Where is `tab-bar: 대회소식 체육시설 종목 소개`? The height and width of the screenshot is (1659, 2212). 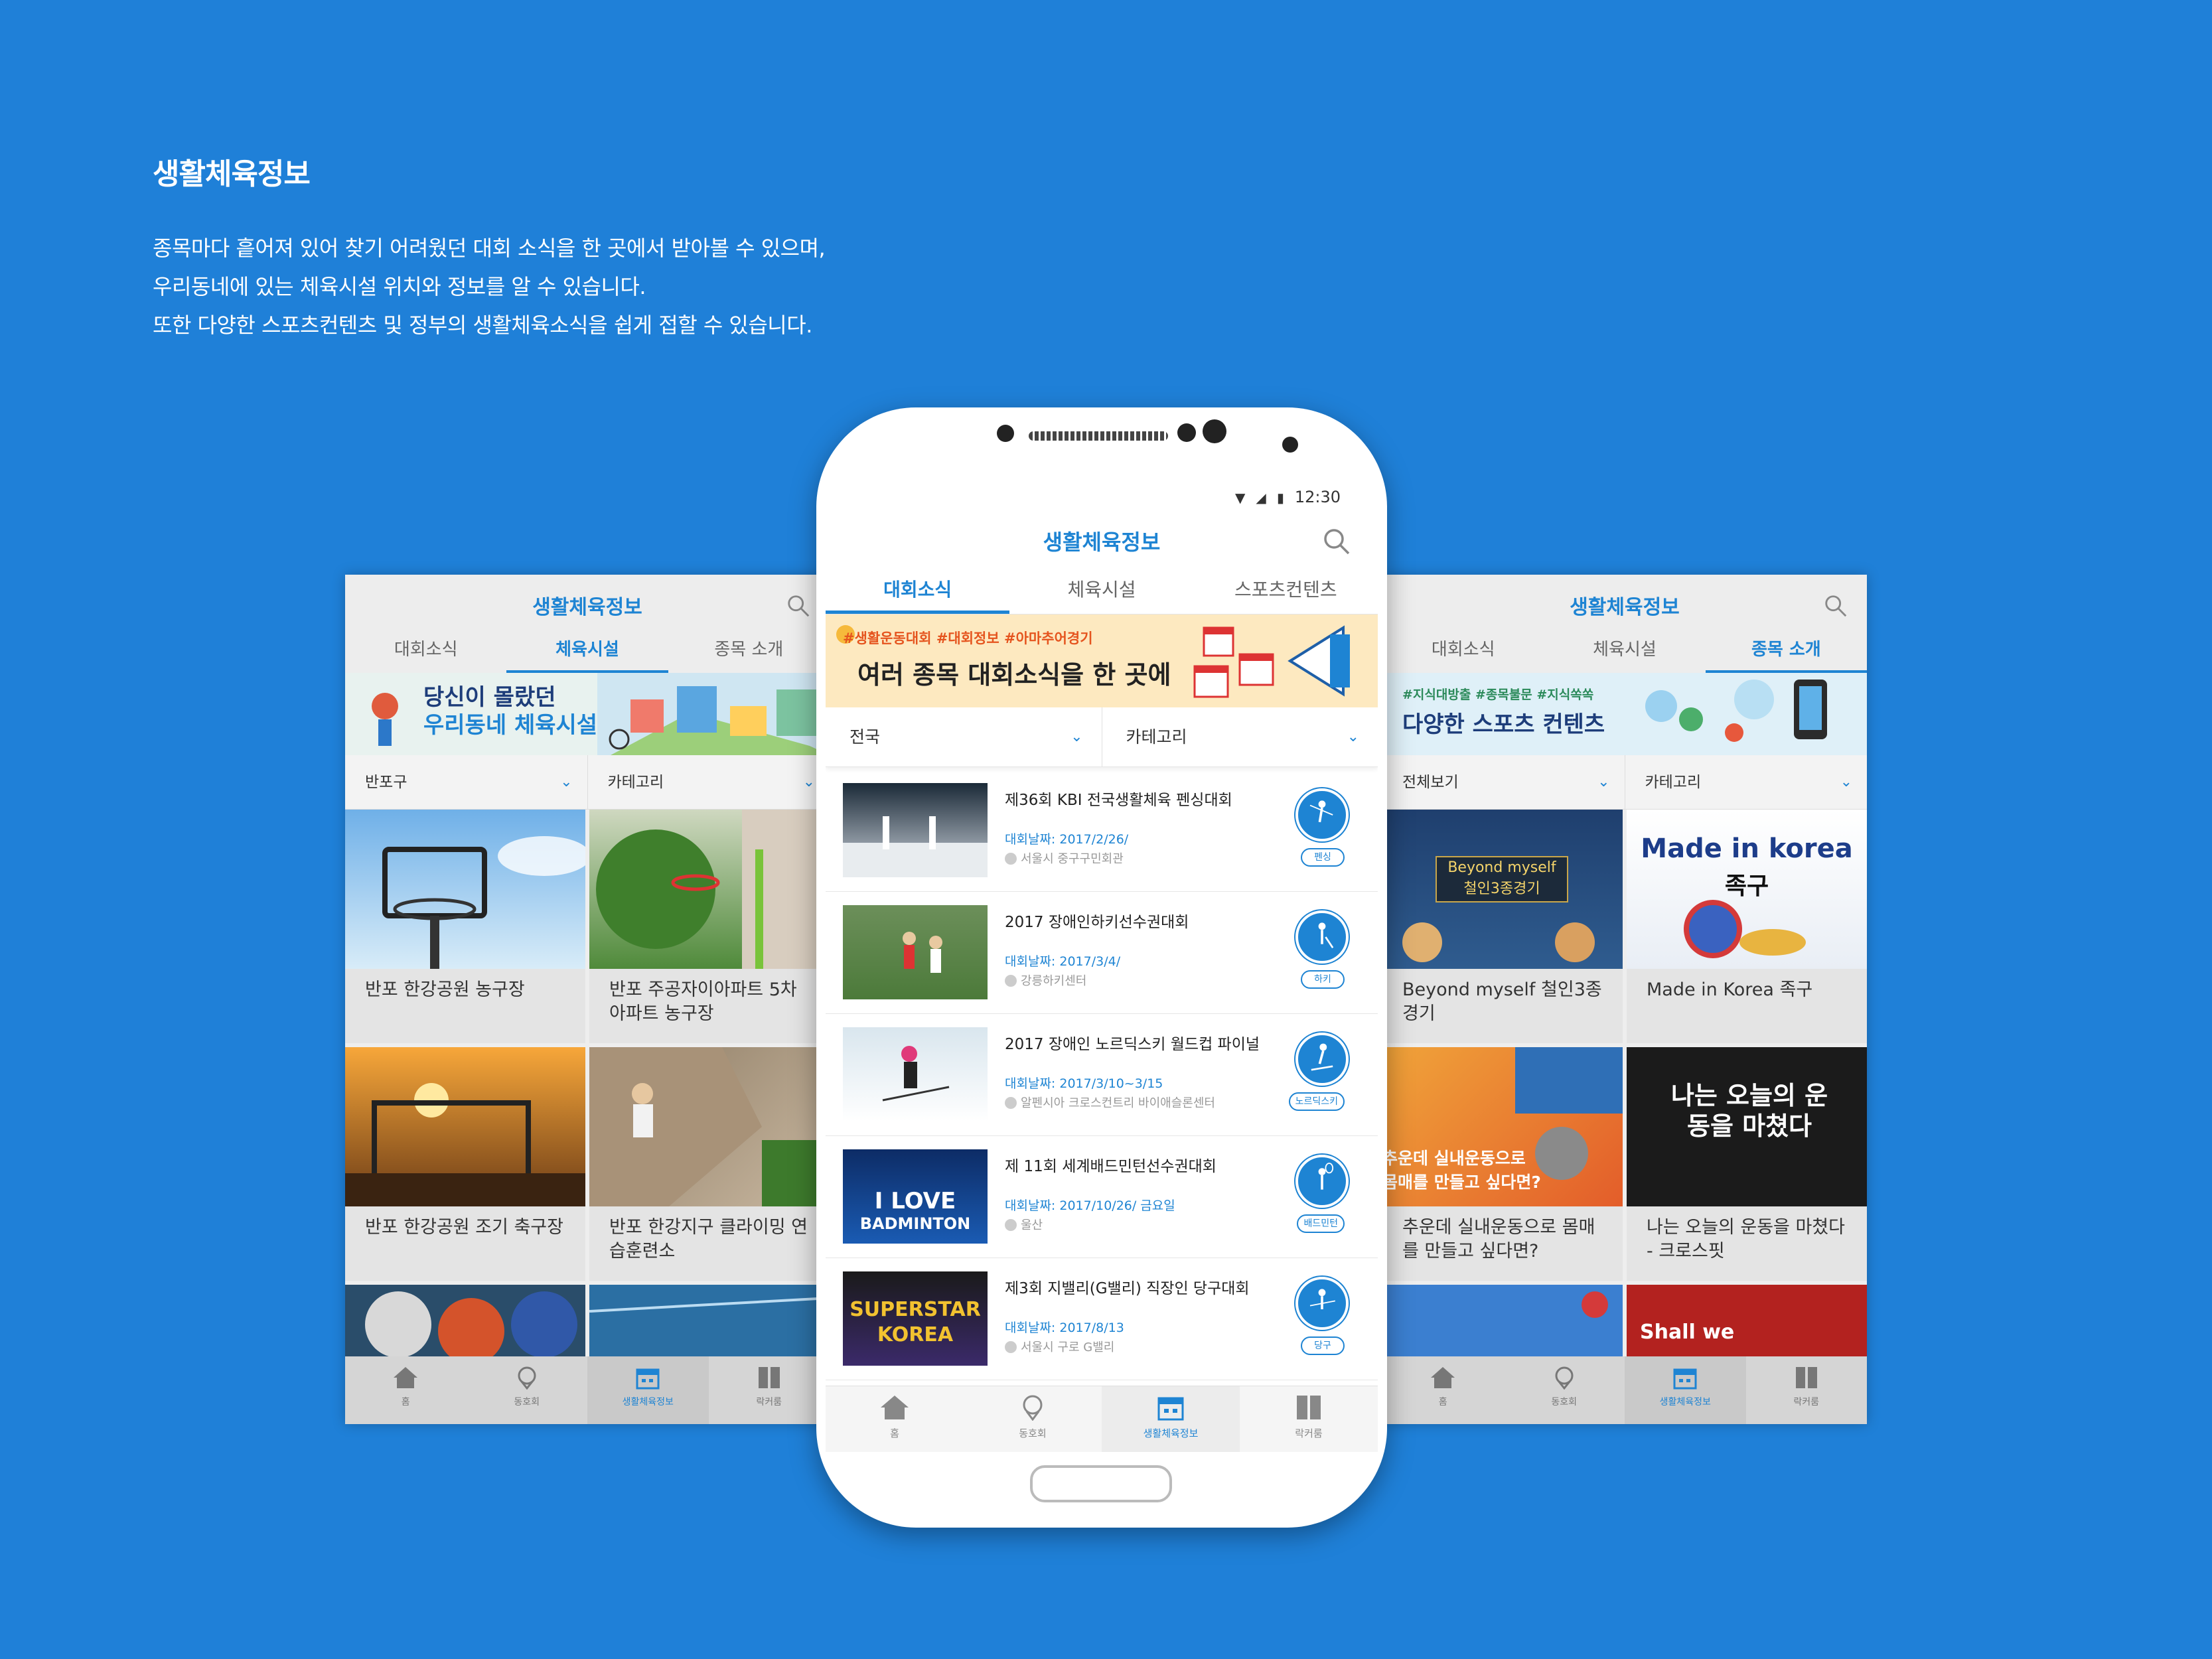 tab-bar: 대회소식 체육시설 종목 소개 is located at coordinates (587, 652).